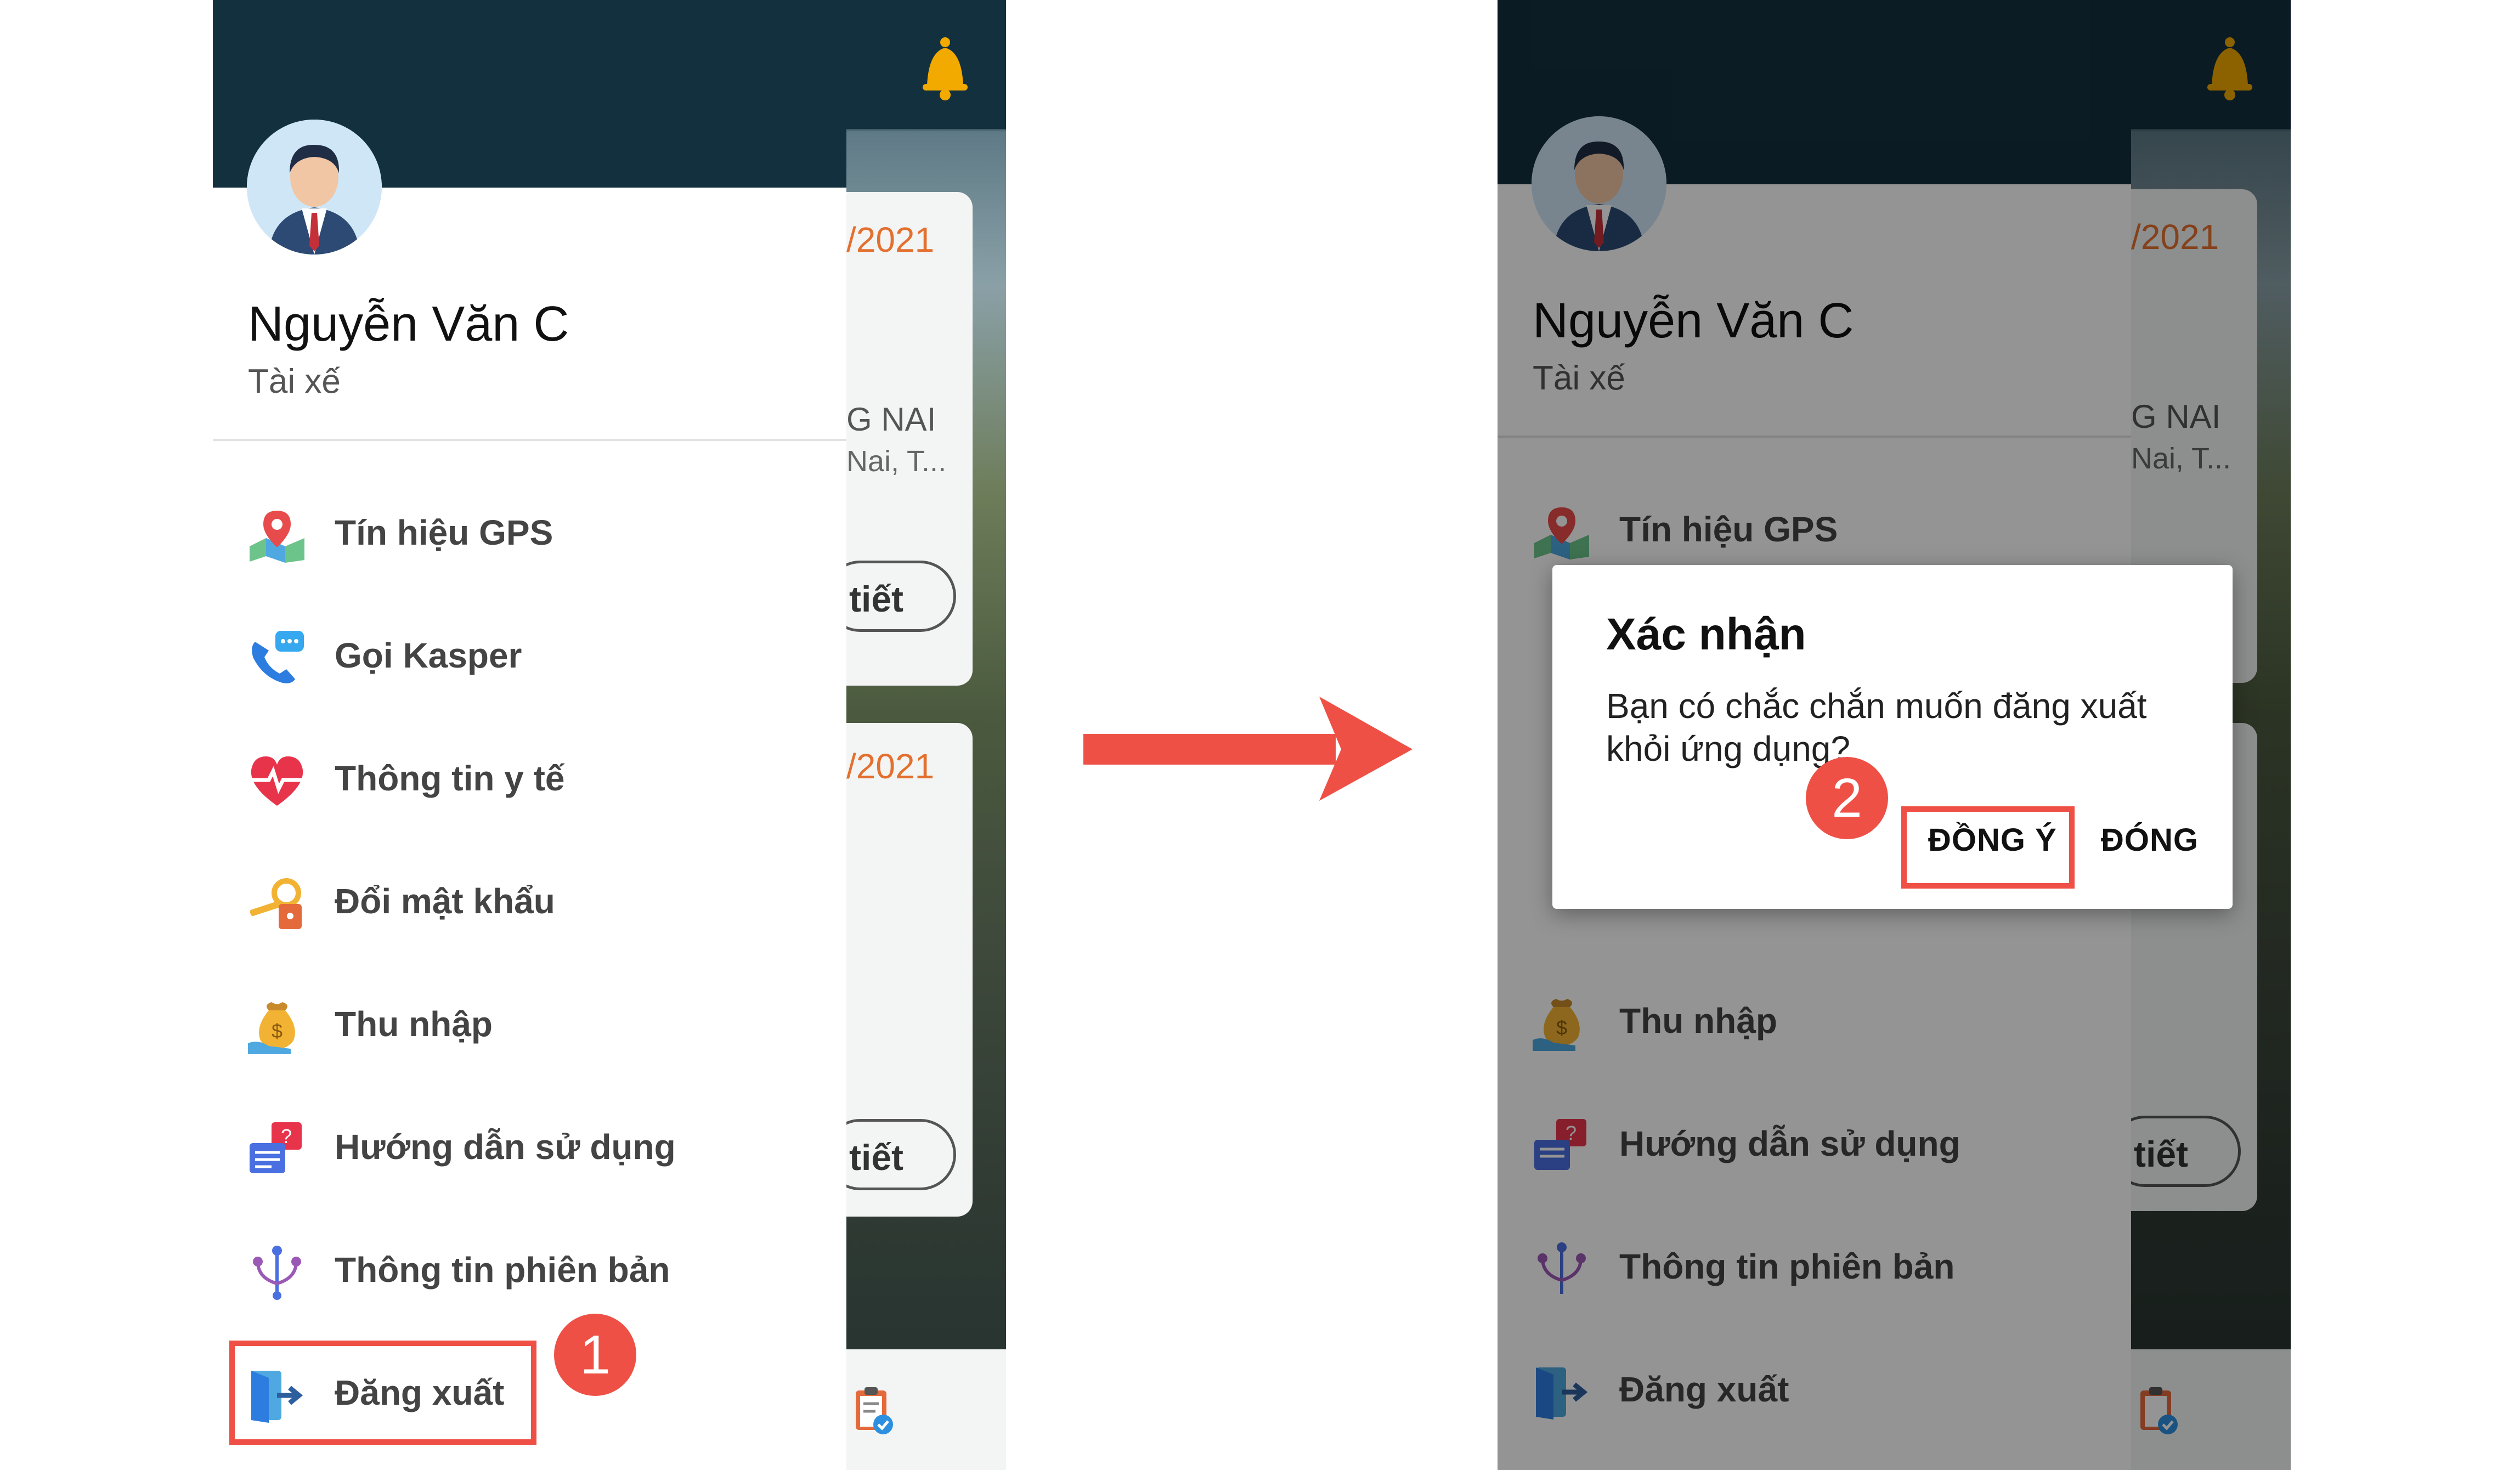  What do you see at coordinates (1847, 798) in the screenshot?
I see `step-badge: 2` at bounding box center [1847, 798].